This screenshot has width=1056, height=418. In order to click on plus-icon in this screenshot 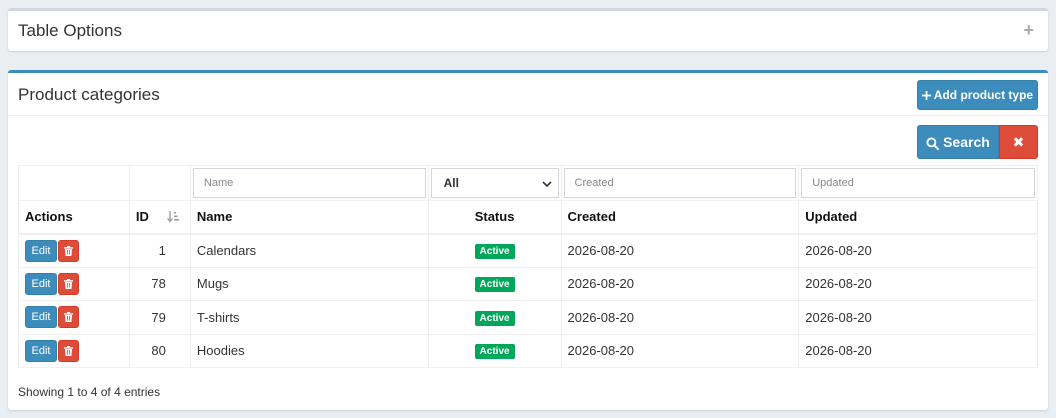, I will do `click(927, 95)`.